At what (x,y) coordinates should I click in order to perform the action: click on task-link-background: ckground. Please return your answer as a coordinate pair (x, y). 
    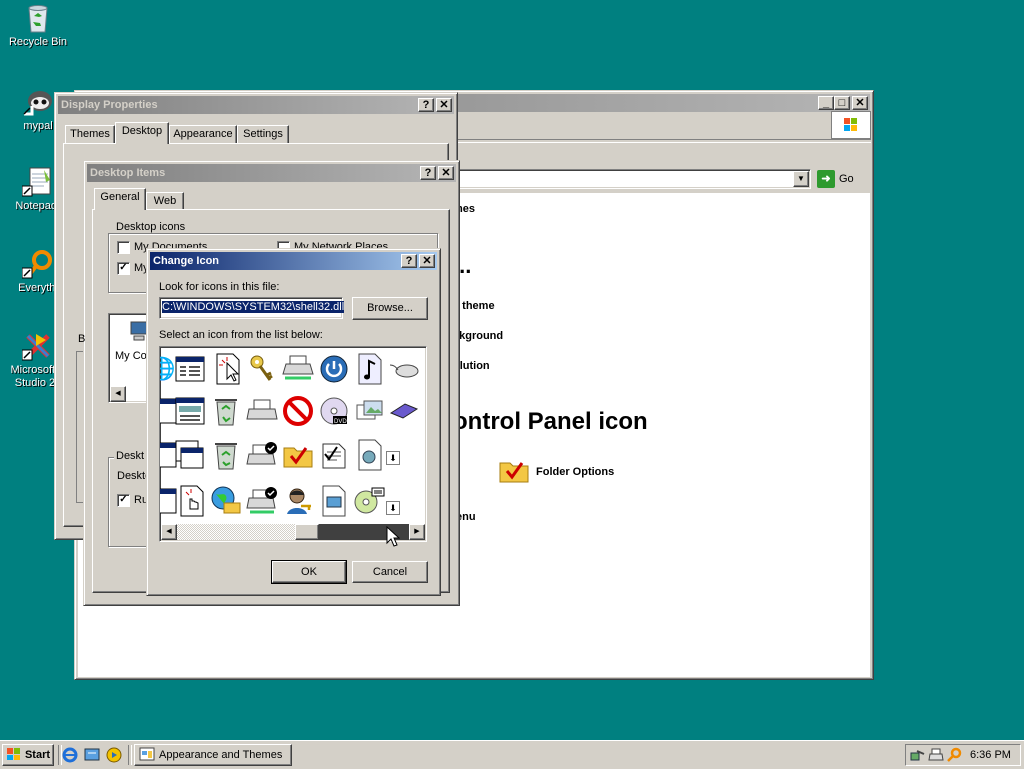
    Looking at the image, I should click on (478, 336).